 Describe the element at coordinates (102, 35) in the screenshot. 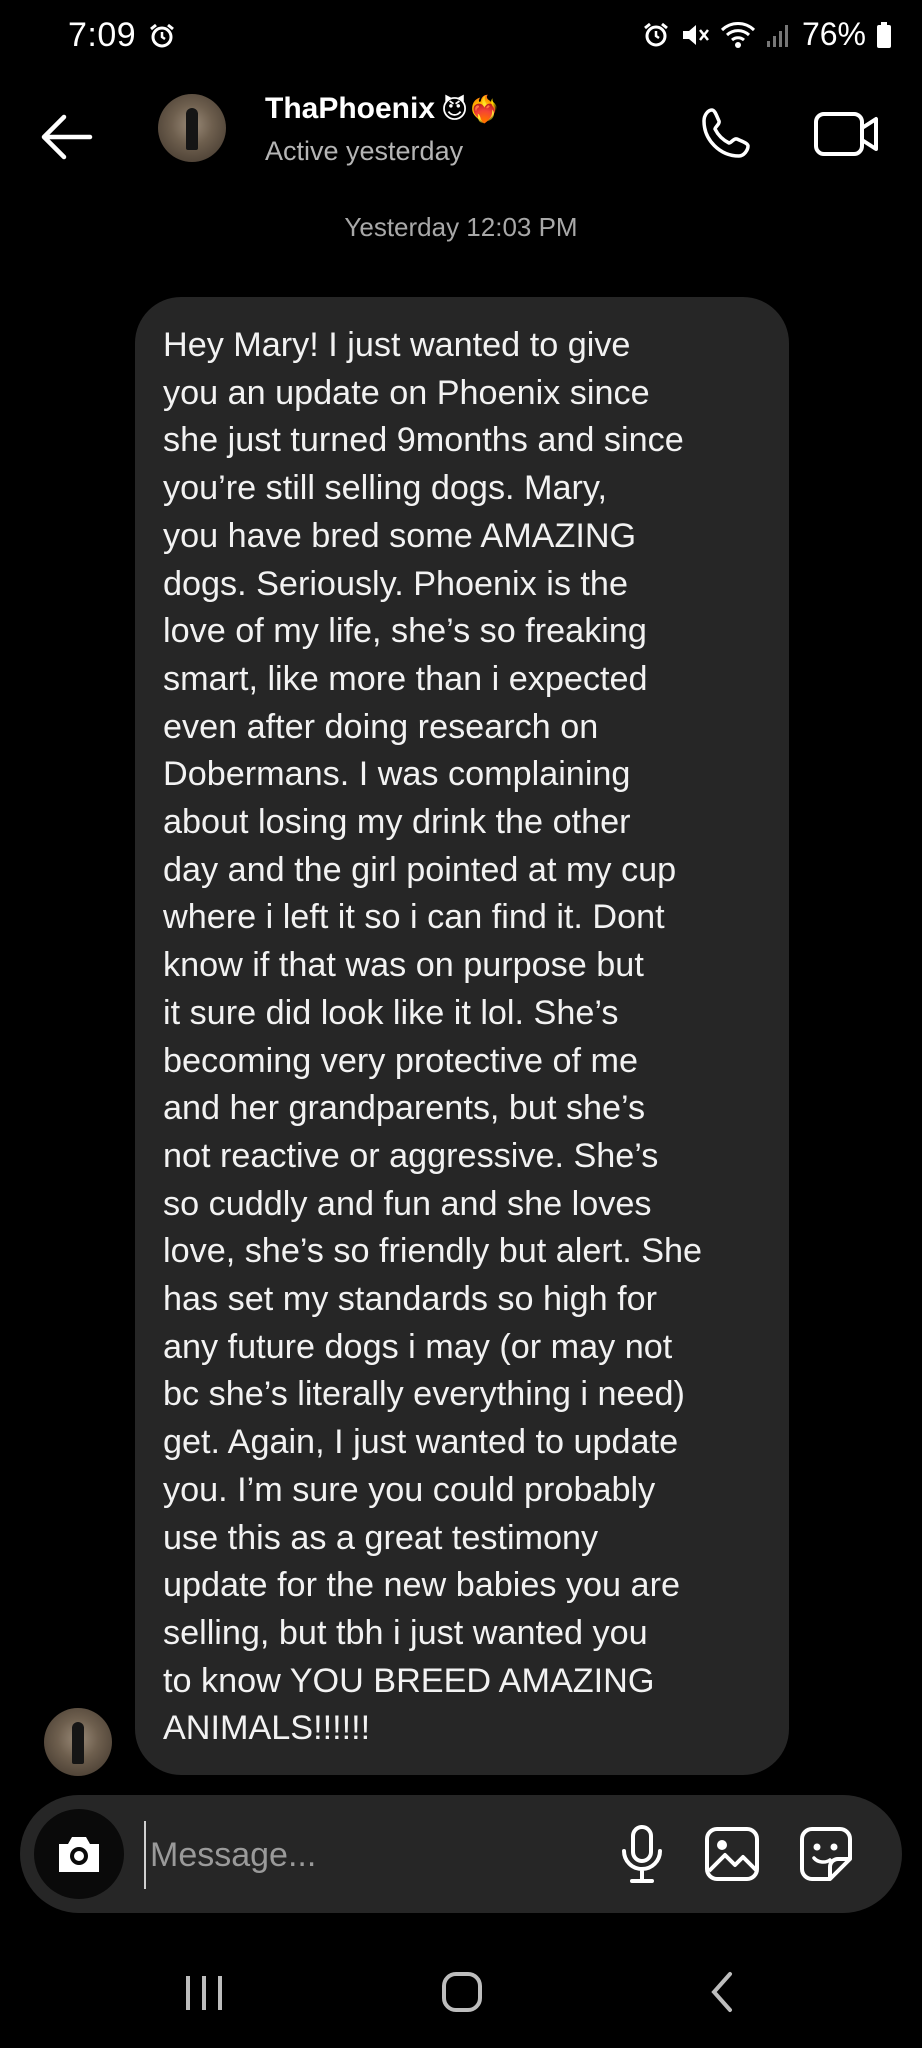

I see `status-time: 7:09` at that location.